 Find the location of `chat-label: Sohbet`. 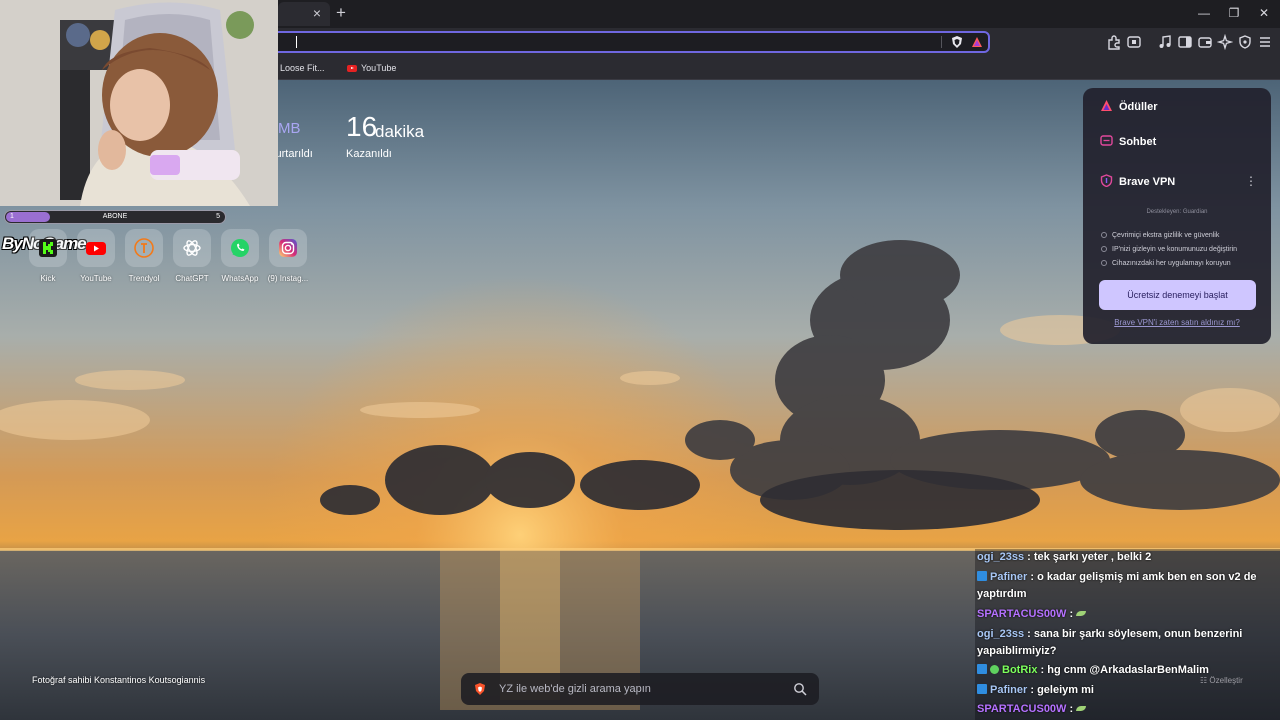

chat-label: Sohbet is located at coordinates (1138, 142).